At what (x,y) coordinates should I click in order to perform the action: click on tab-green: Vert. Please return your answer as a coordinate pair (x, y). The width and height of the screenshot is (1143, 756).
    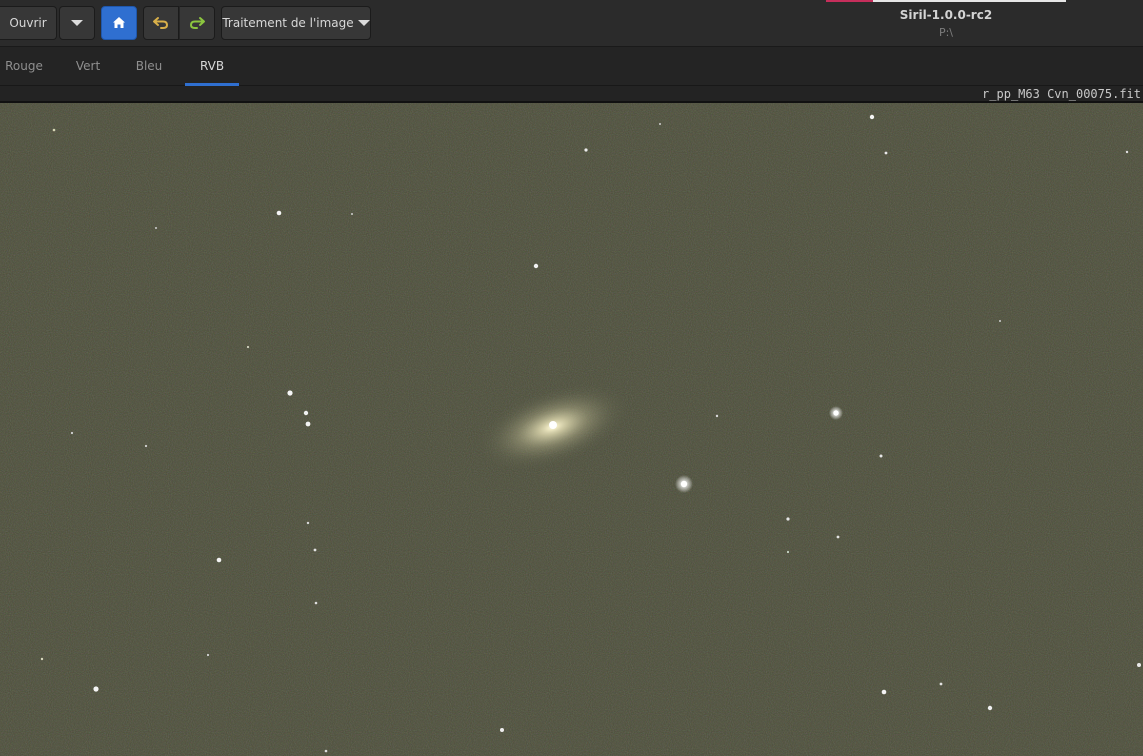
    Looking at the image, I should click on (88, 66).